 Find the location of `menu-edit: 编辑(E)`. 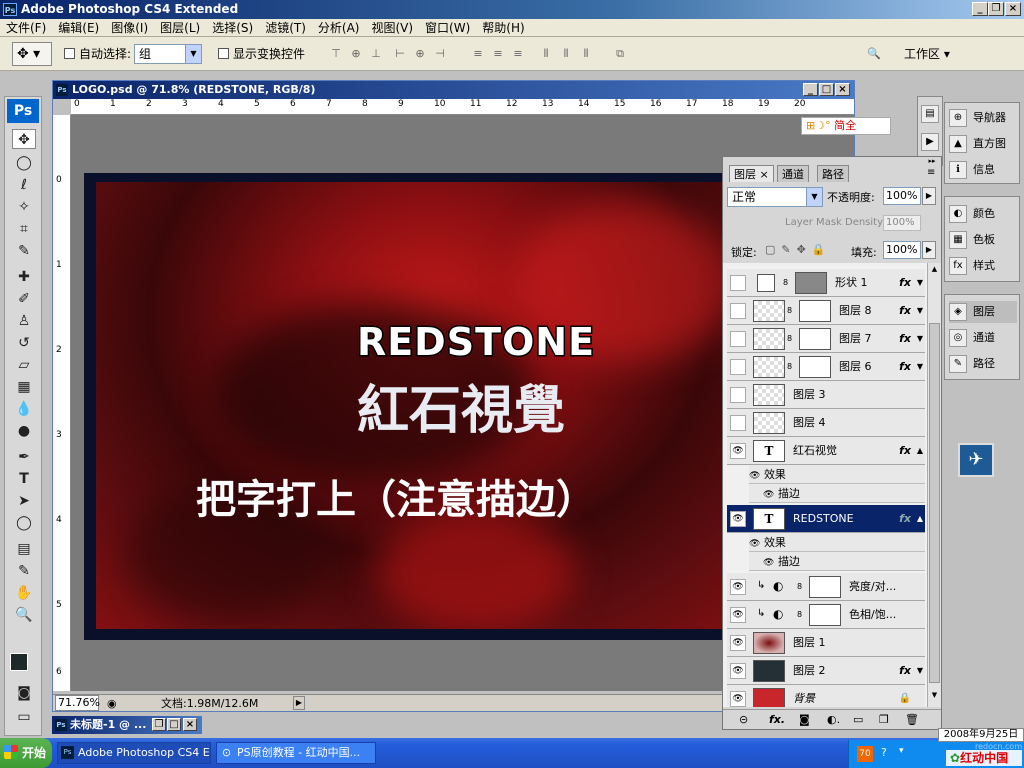

menu-edit: 编辑(E) is located at coordinates (78, 28).